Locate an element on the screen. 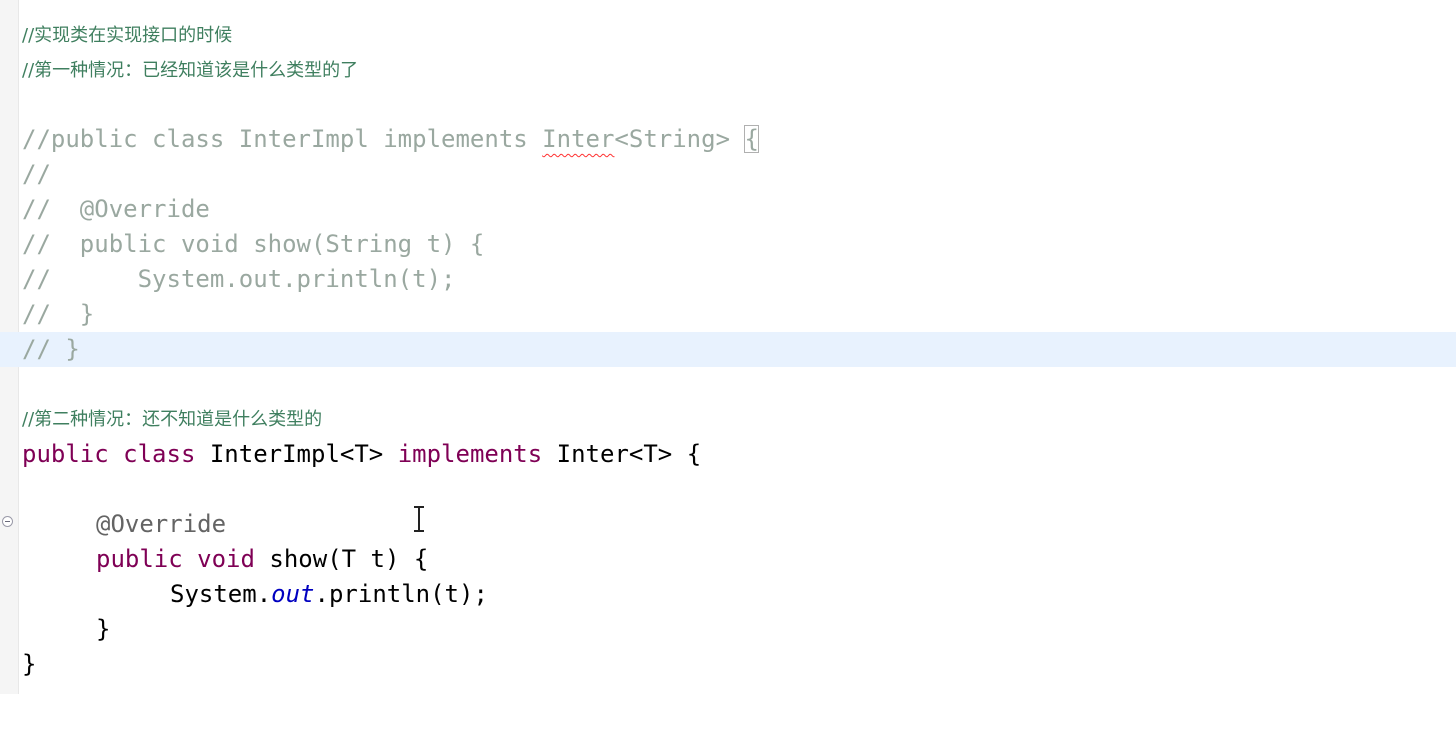 This screenshot has height=752, width=1456. code-line-9: // } is located at coordinates (728, 314).